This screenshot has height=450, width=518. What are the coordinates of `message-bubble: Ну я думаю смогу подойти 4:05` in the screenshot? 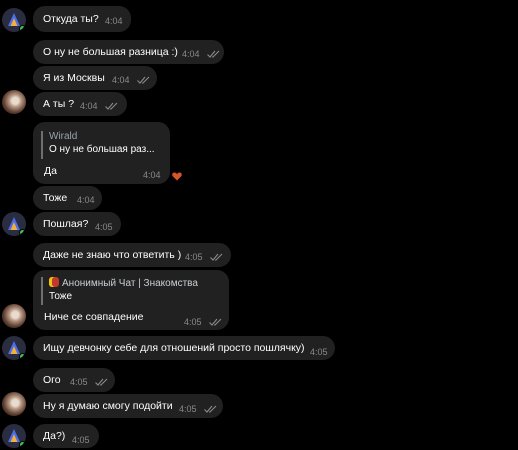 It's located at (128, 406).